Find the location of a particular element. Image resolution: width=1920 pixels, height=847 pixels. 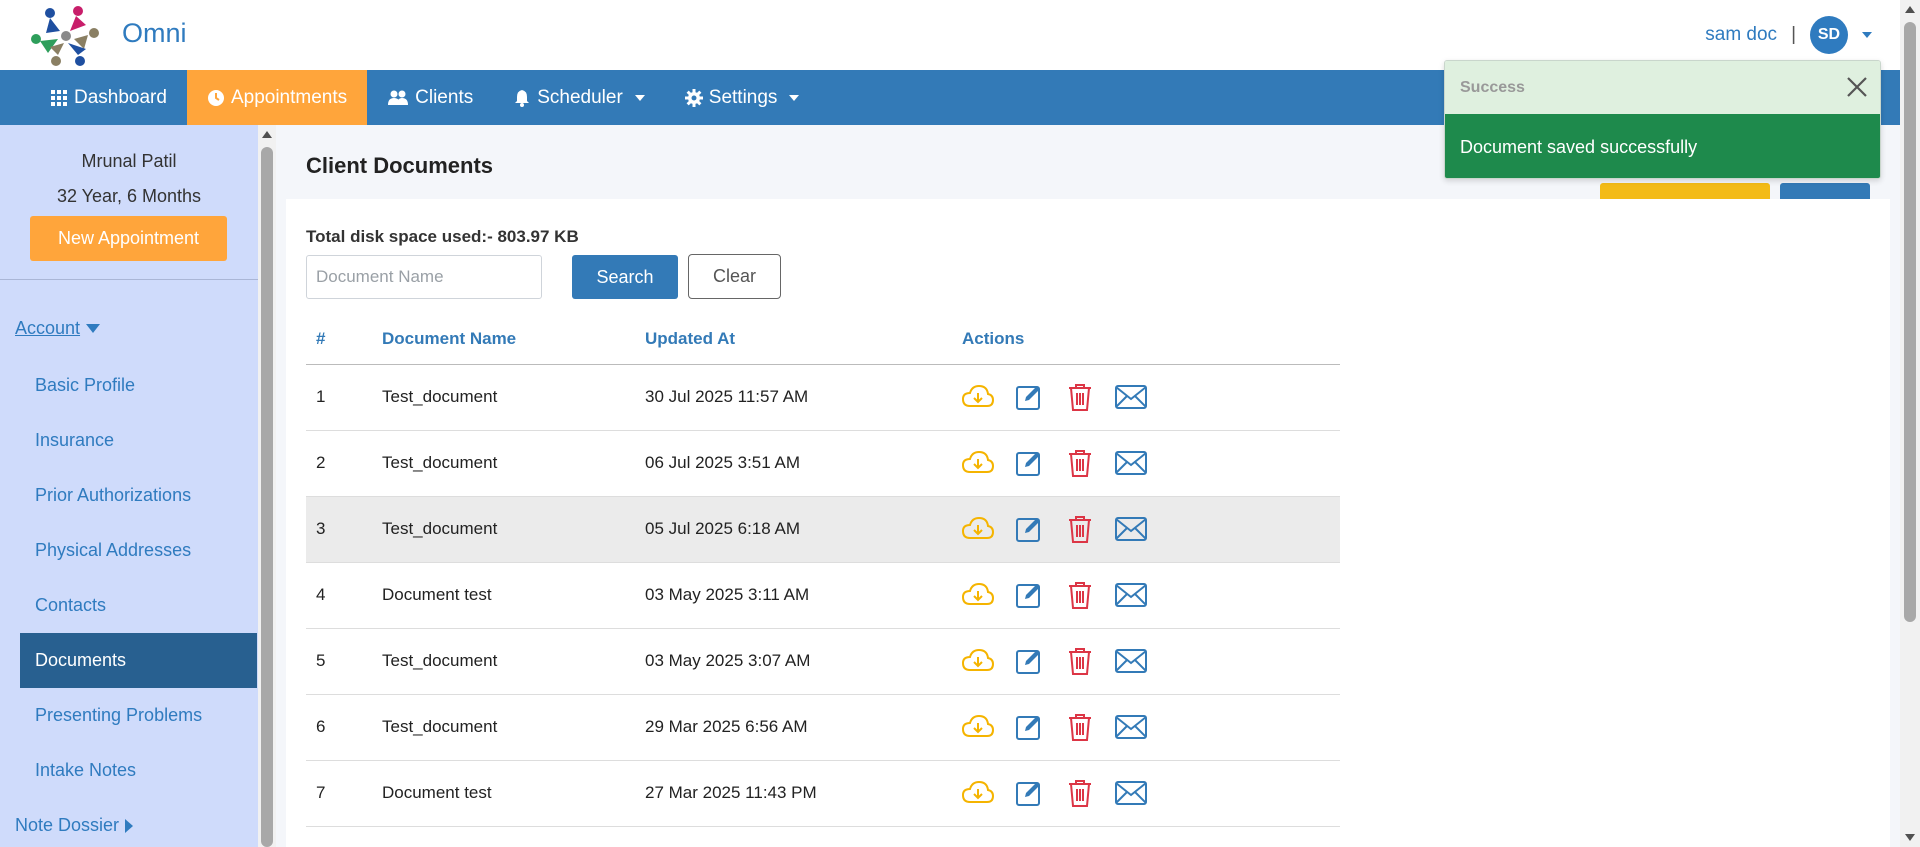

sidebar-item-basic-profile: Basic Profile is located at coordinates (138, 385).